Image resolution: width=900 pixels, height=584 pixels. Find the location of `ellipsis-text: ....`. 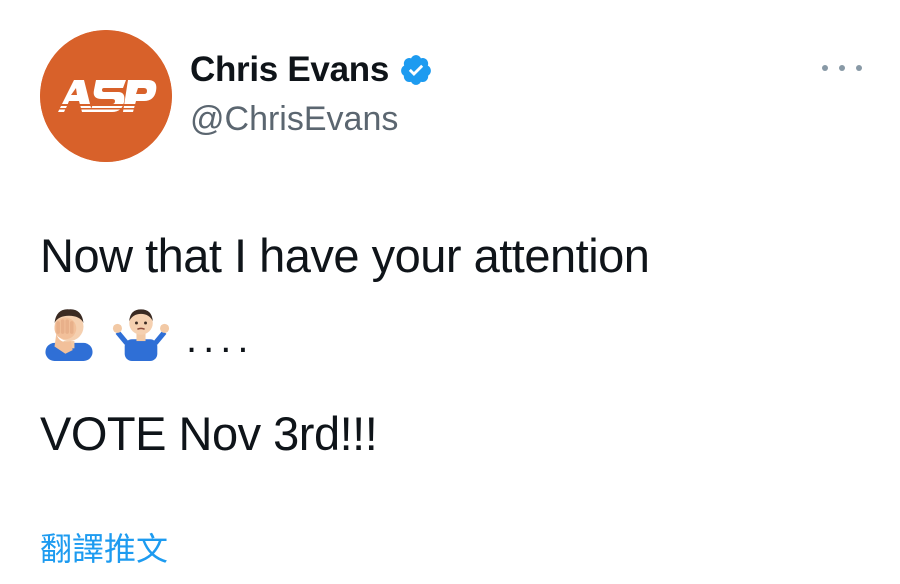

ellipsis-text: .... is located at coordinates (220, 339).